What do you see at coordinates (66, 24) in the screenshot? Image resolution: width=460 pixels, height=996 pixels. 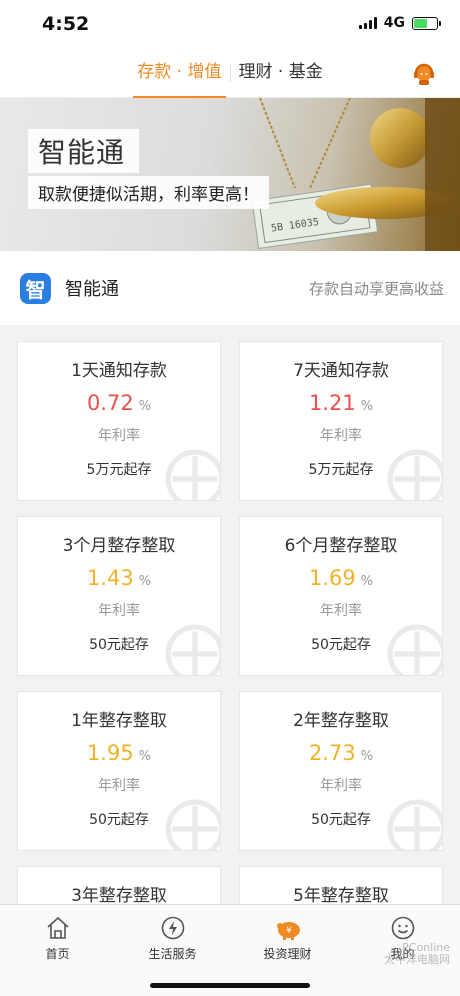 I see `status-time: 4:52` at bounding box center [66, 24].